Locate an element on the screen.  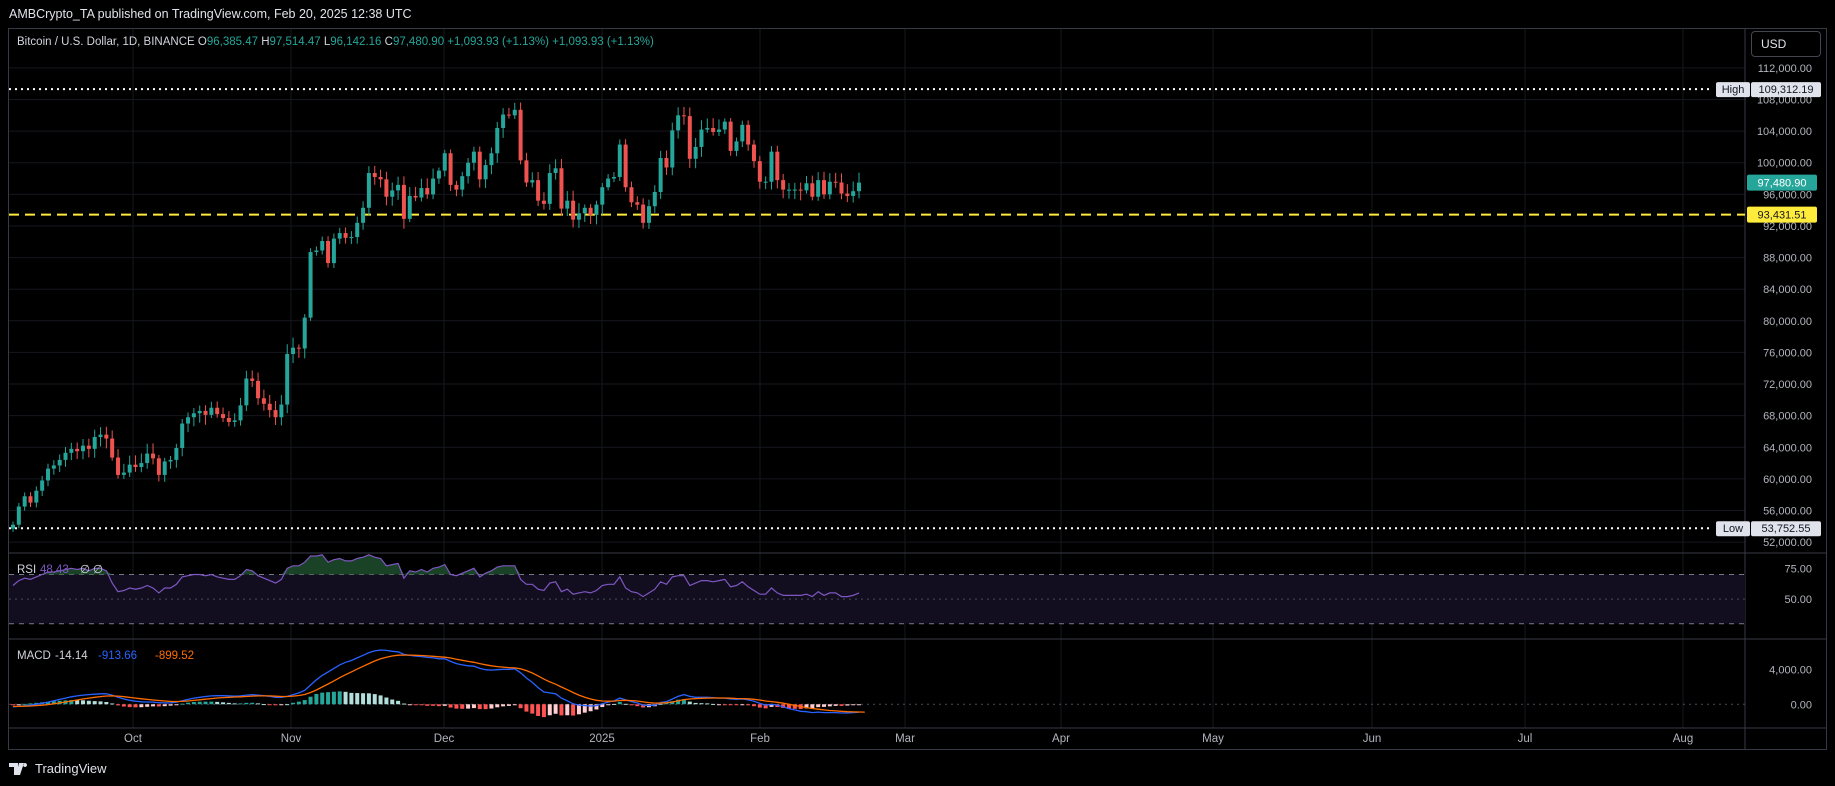
macd-value: -913.66 is located at coordinates (117, 656).